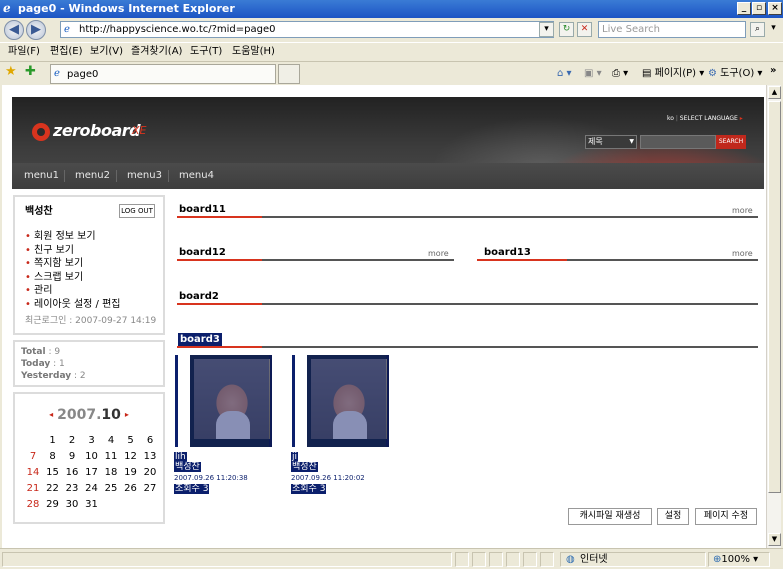  What do you see at coordinates (735, 560) in the screenshot?
I see `zoom-level: ⊕100% ▾` at bounding box center [735, 560].